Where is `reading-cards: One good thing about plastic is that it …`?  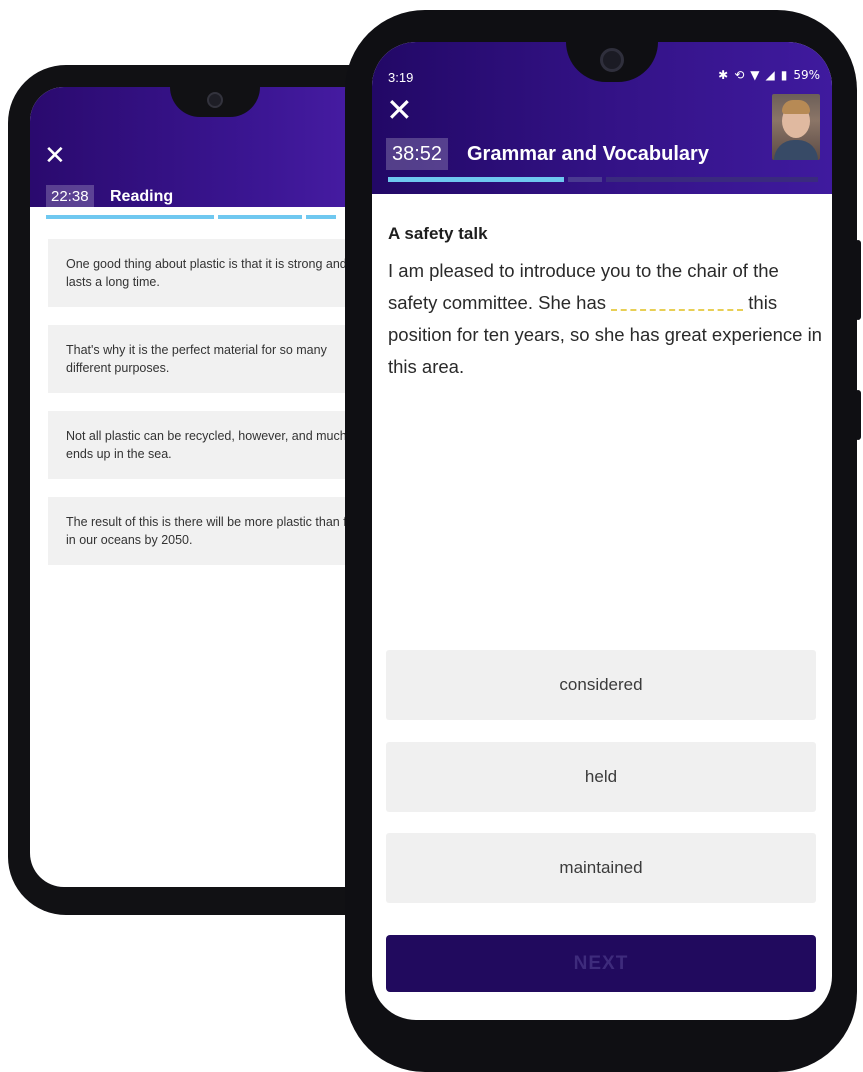 reading-cards: One good thing about plastic is that it … is located at coordinates (219, 411).